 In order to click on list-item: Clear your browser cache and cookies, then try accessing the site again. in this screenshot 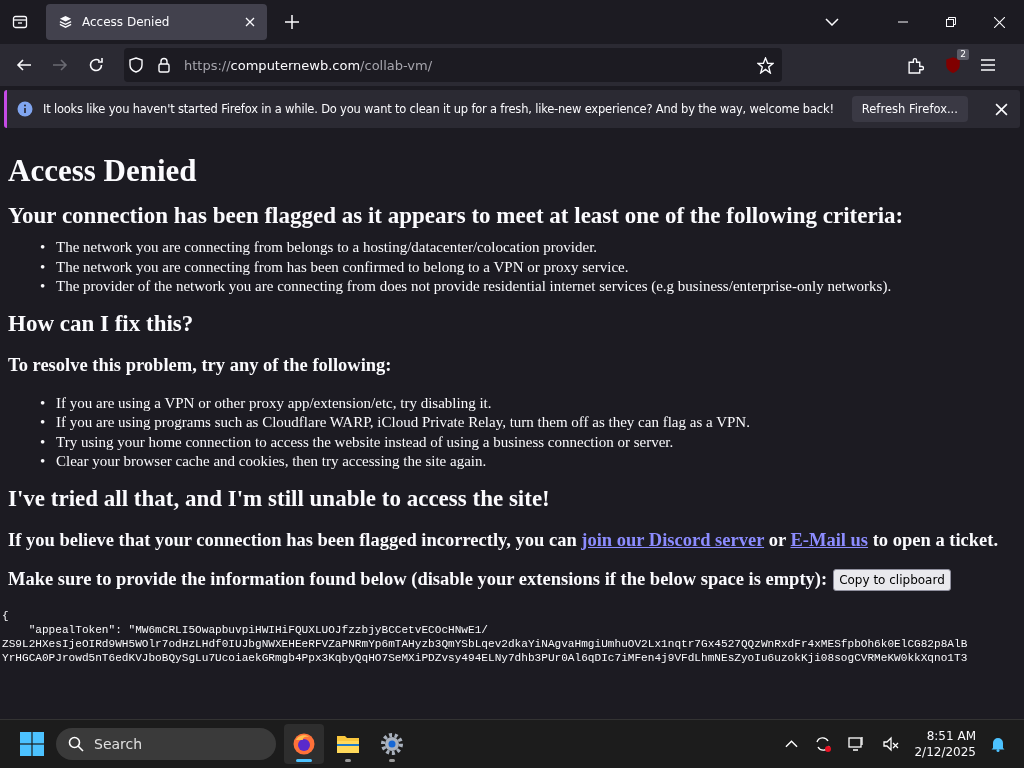, I will do `click(271, 461)`.